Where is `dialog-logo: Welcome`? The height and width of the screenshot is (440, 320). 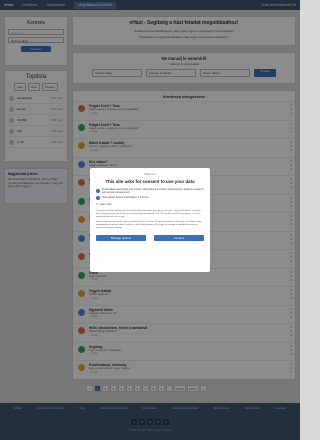
dialog-logo: Welcome is located at coordinates (150, 174).